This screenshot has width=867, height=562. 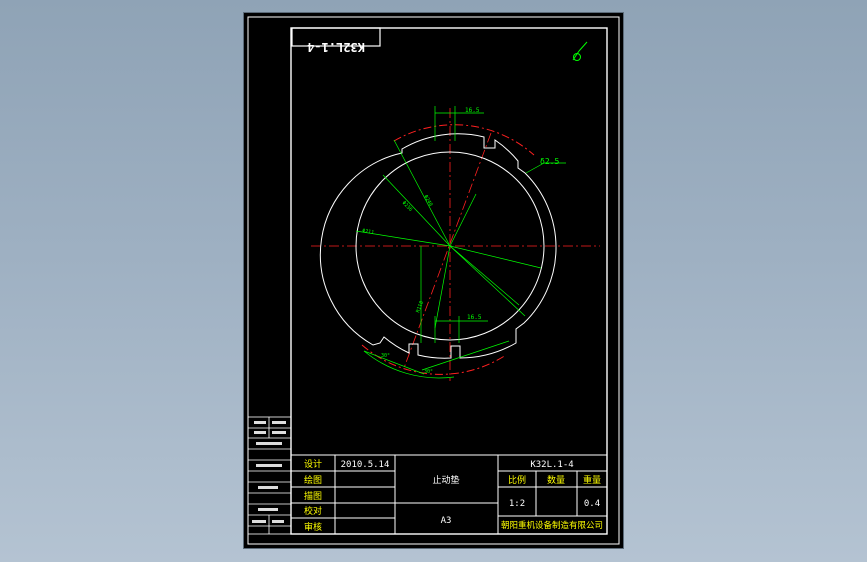 I want to click on dim-mid-dia: Φ236, so click(x=407, y=206).